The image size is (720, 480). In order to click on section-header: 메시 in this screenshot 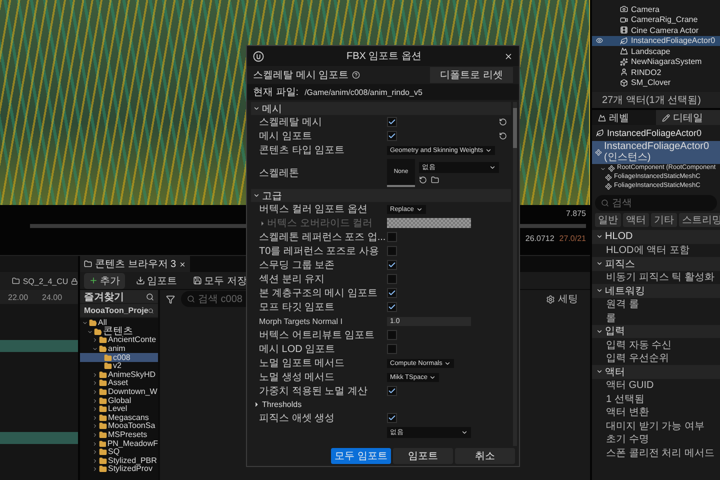, I will do `click(381, 108)`.